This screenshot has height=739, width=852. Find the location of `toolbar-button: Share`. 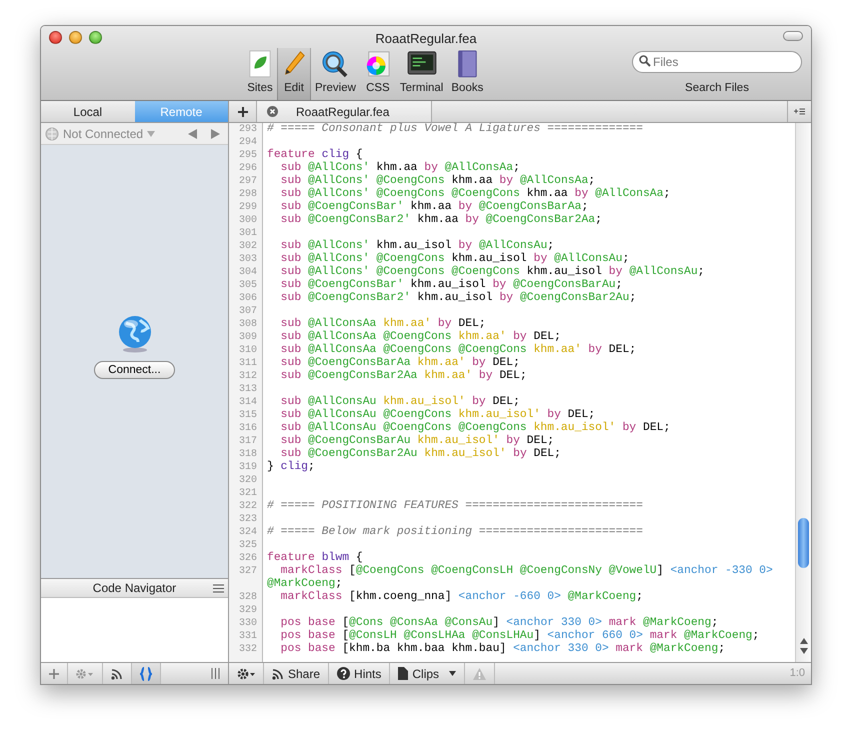

toolbar-button: Share is located at coordinates (297, 673).